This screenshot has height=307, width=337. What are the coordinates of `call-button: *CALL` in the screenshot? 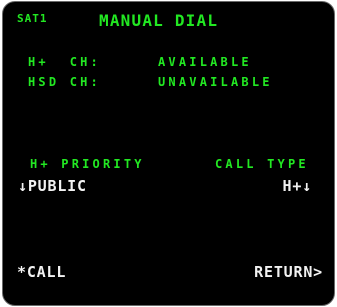 It's located at (41, 272).